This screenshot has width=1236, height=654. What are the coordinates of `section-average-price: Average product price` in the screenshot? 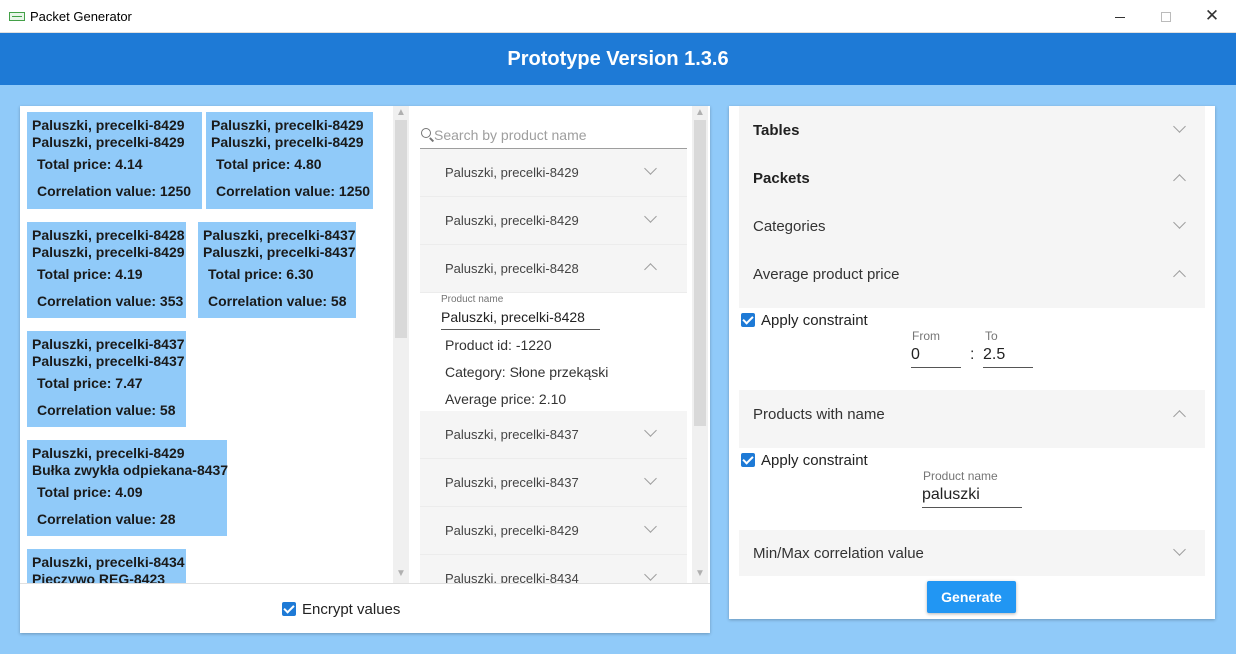 It's located at (972, 279).